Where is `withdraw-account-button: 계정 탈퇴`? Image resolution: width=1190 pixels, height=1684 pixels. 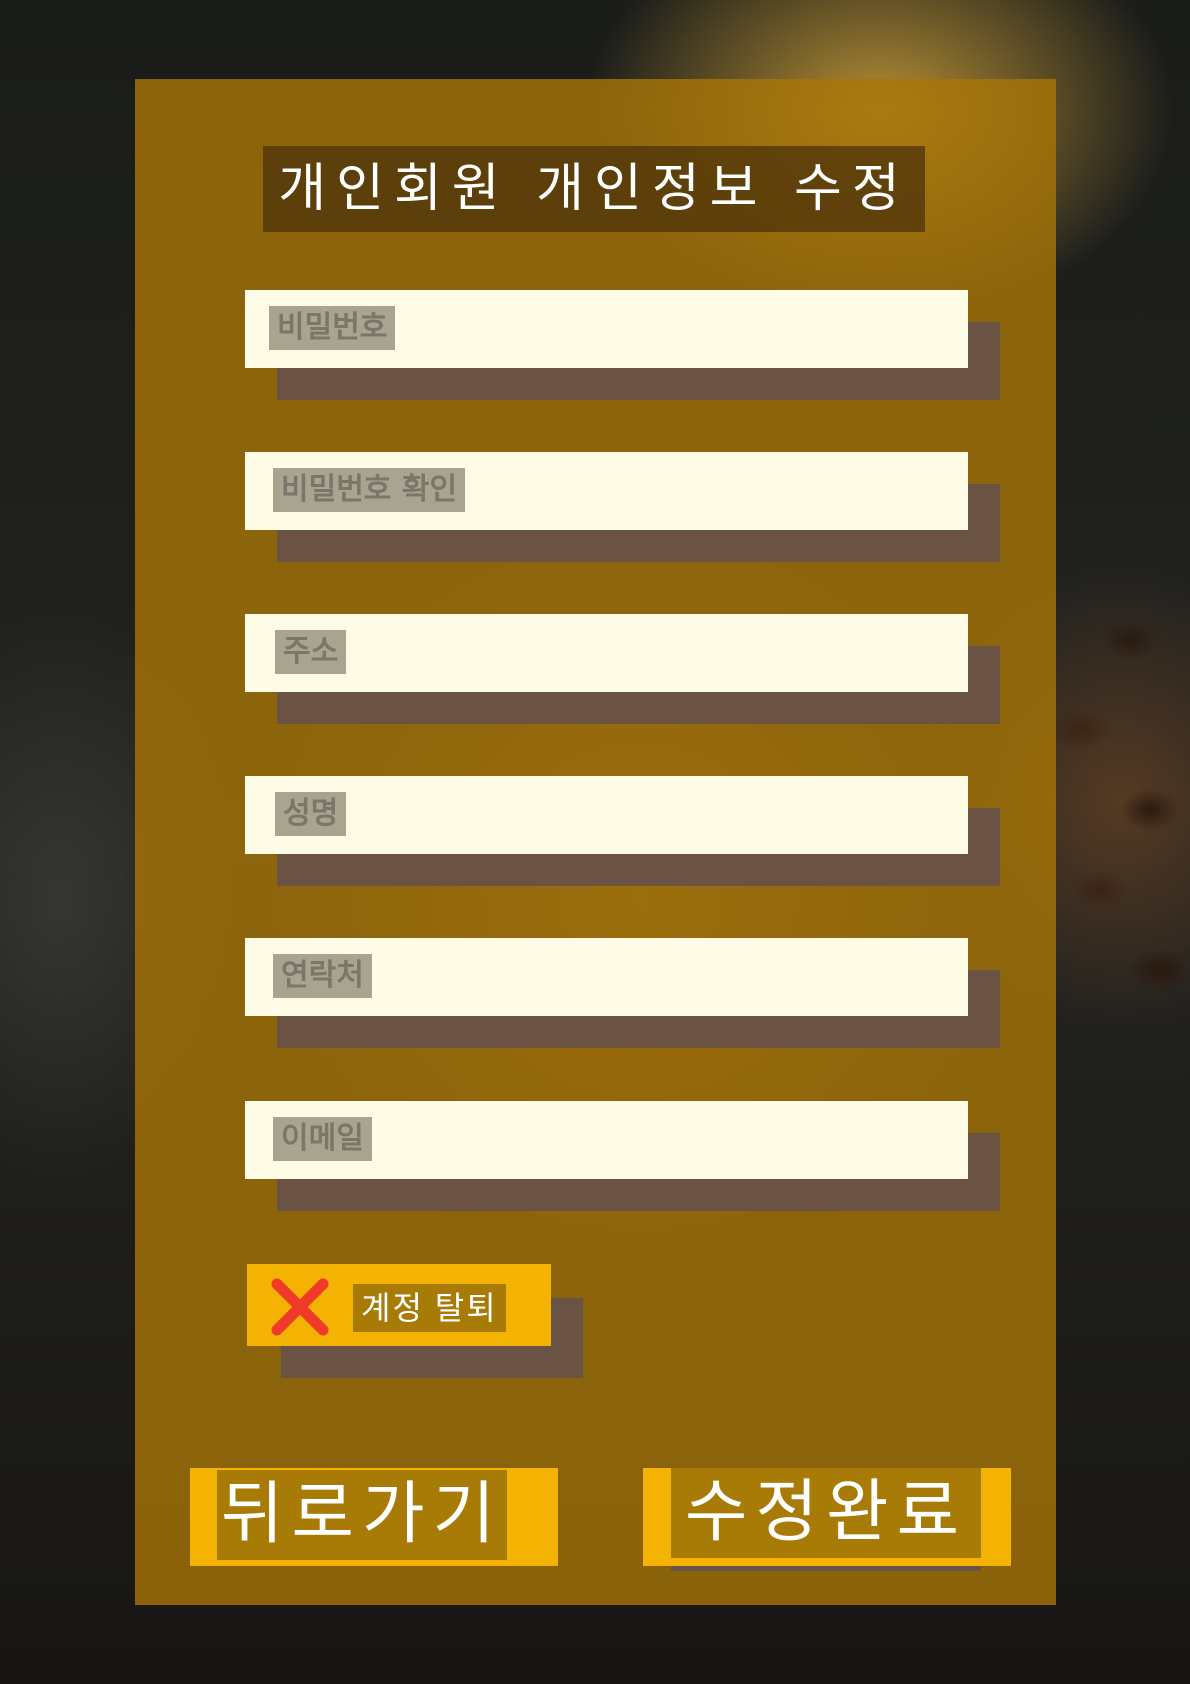 withdraw-account-button: 계정 탈퇴 is located at coordinates (399, 1305).